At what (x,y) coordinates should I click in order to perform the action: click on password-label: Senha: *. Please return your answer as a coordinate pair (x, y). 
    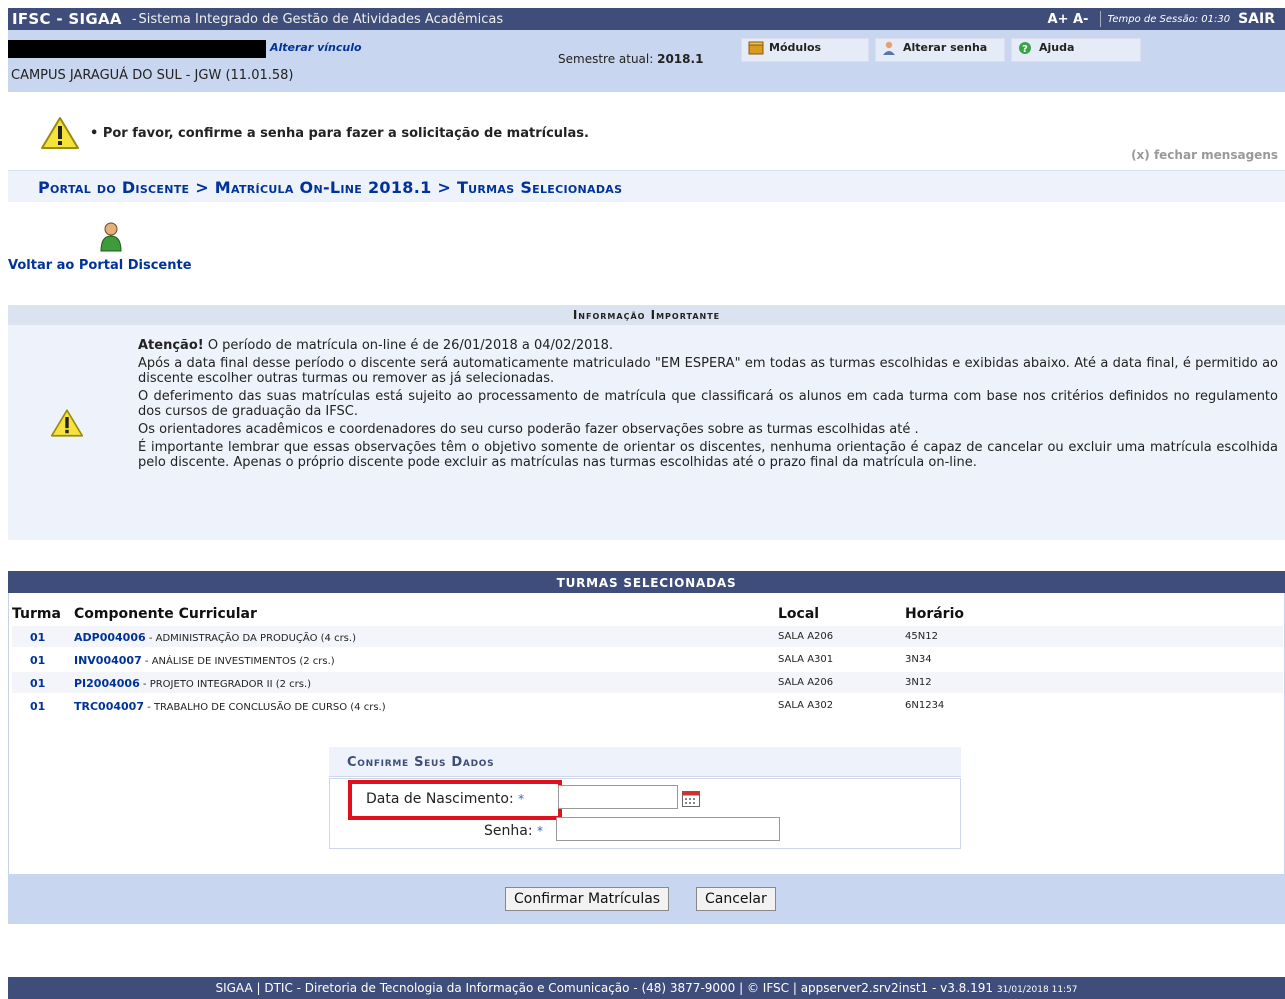
    Looking at the image, I should click on (513, 831).